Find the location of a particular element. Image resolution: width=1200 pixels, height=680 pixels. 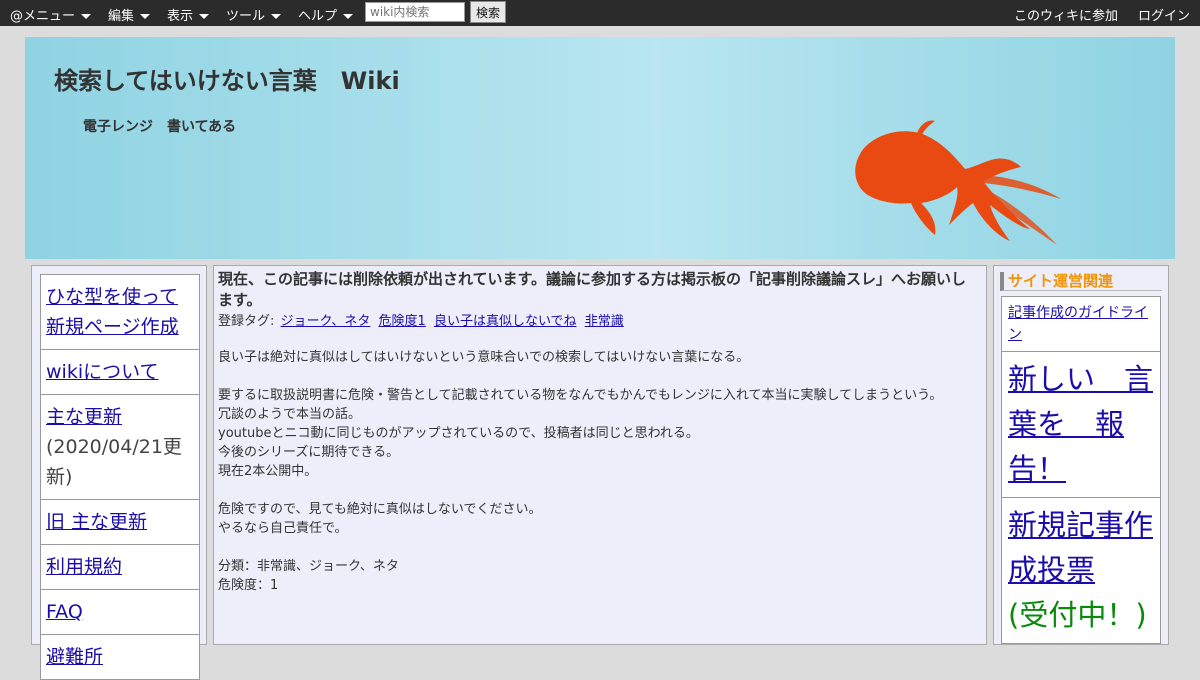

site-subtitle: 電子レンジ 書いてある is located at coordinates (160, 127).